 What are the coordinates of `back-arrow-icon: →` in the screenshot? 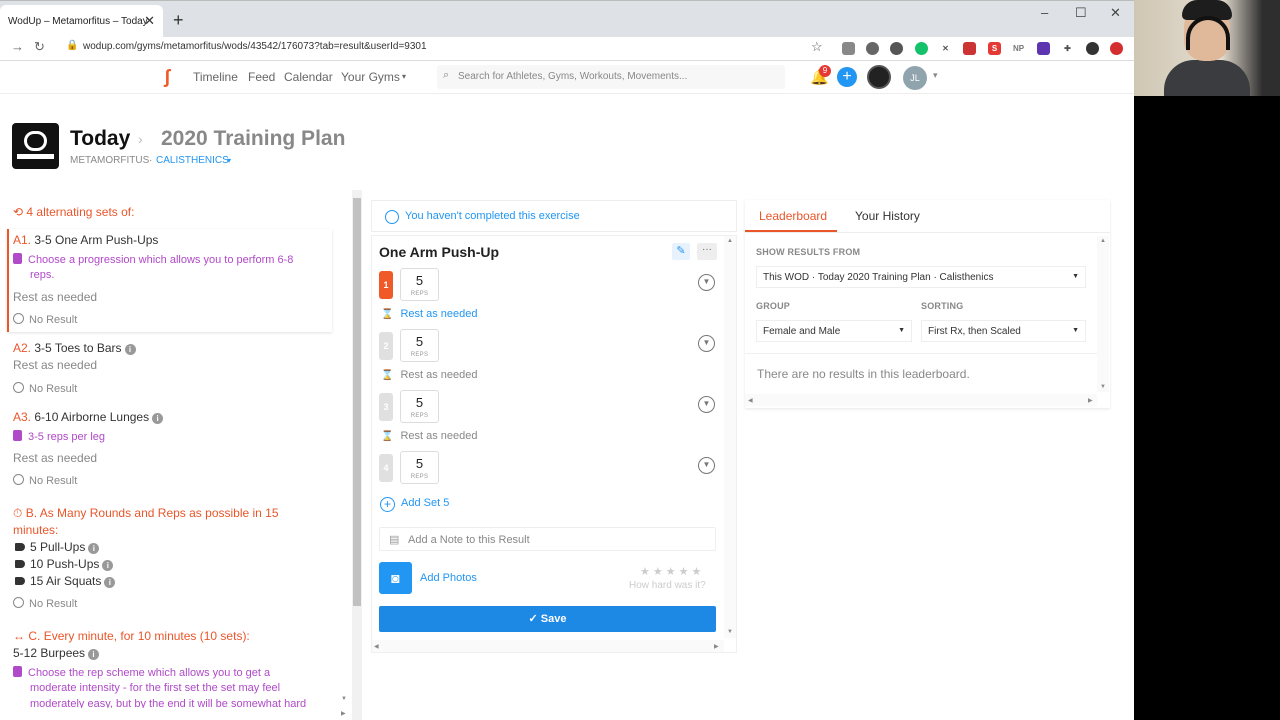 It's located at (17, 46).